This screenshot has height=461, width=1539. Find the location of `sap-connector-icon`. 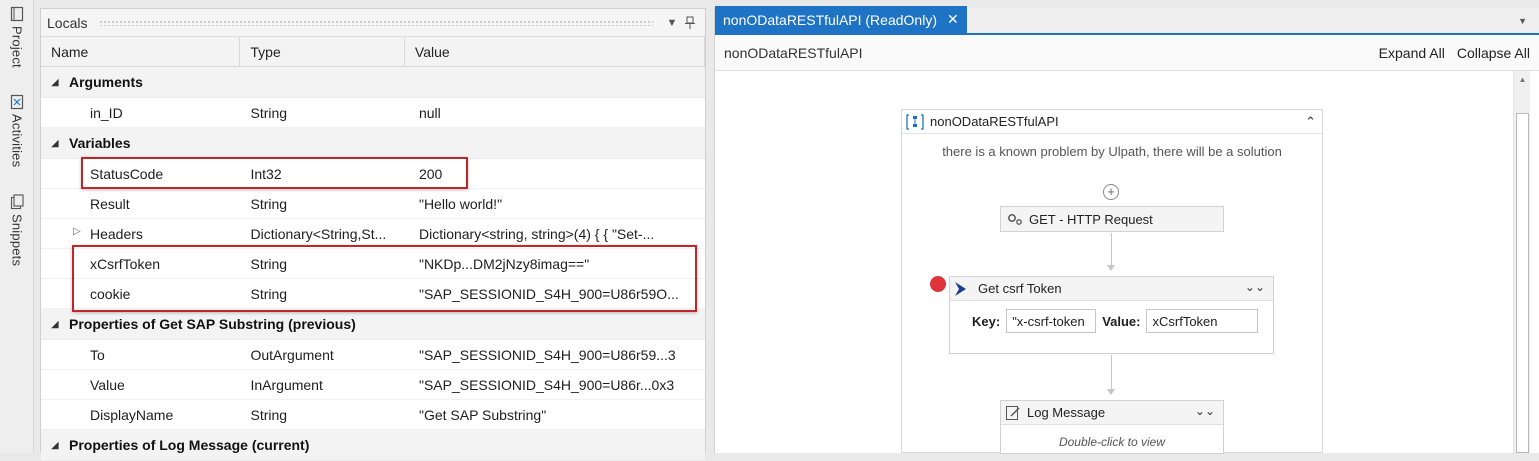

sap-connector-icon is located at coordinates (960, 288).